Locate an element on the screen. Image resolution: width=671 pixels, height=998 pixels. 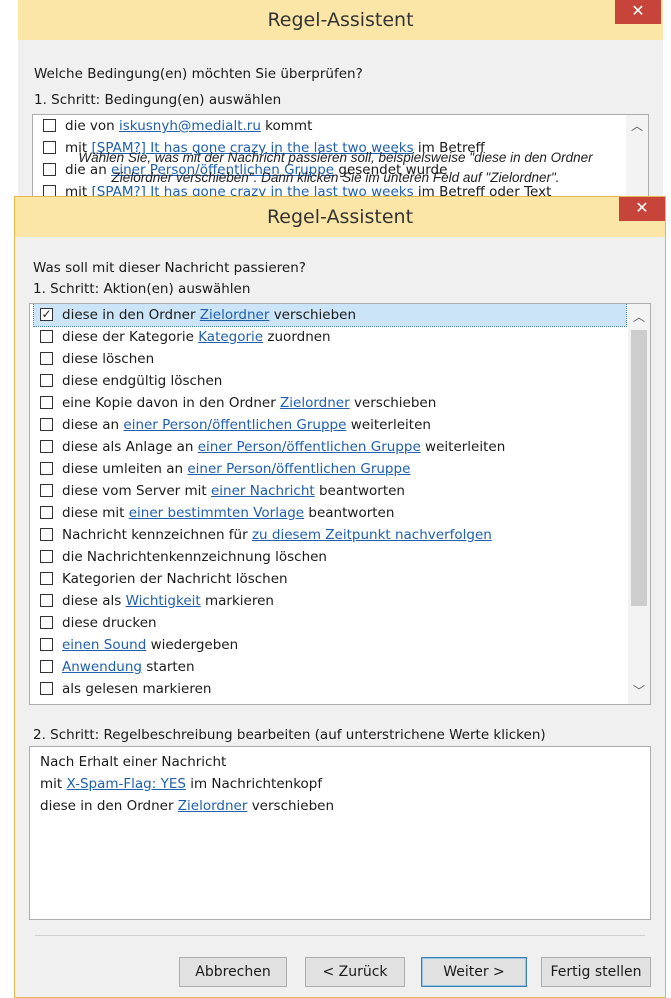
row-text: Kategorien der Nachricht löschen is located at coordinates (175, 579).